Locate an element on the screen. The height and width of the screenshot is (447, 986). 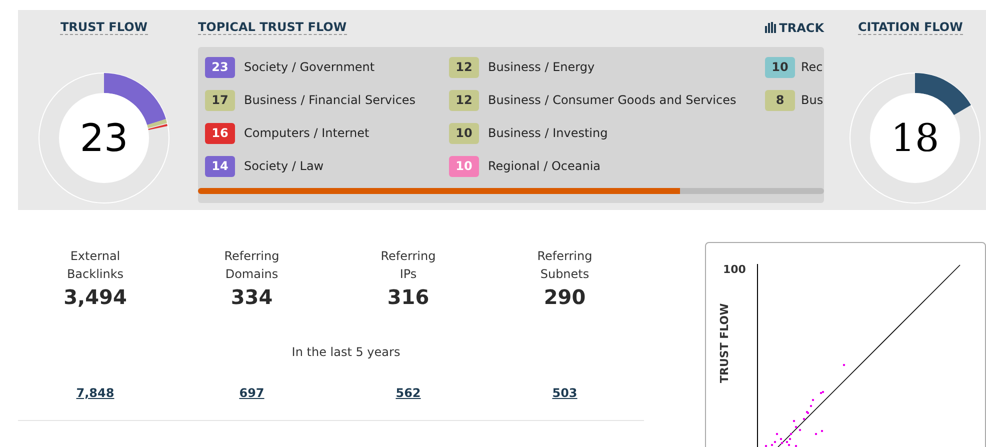
topic-label: Bus is located at coordinates (812, 100).